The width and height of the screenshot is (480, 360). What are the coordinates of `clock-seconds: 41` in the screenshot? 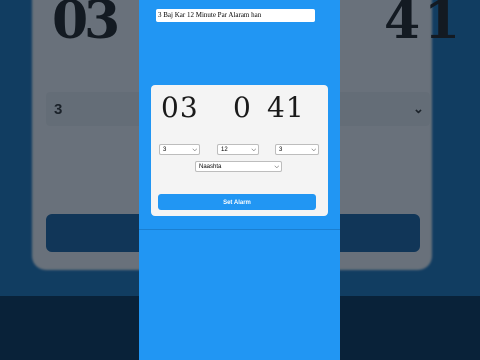 It's located at (286, 107).